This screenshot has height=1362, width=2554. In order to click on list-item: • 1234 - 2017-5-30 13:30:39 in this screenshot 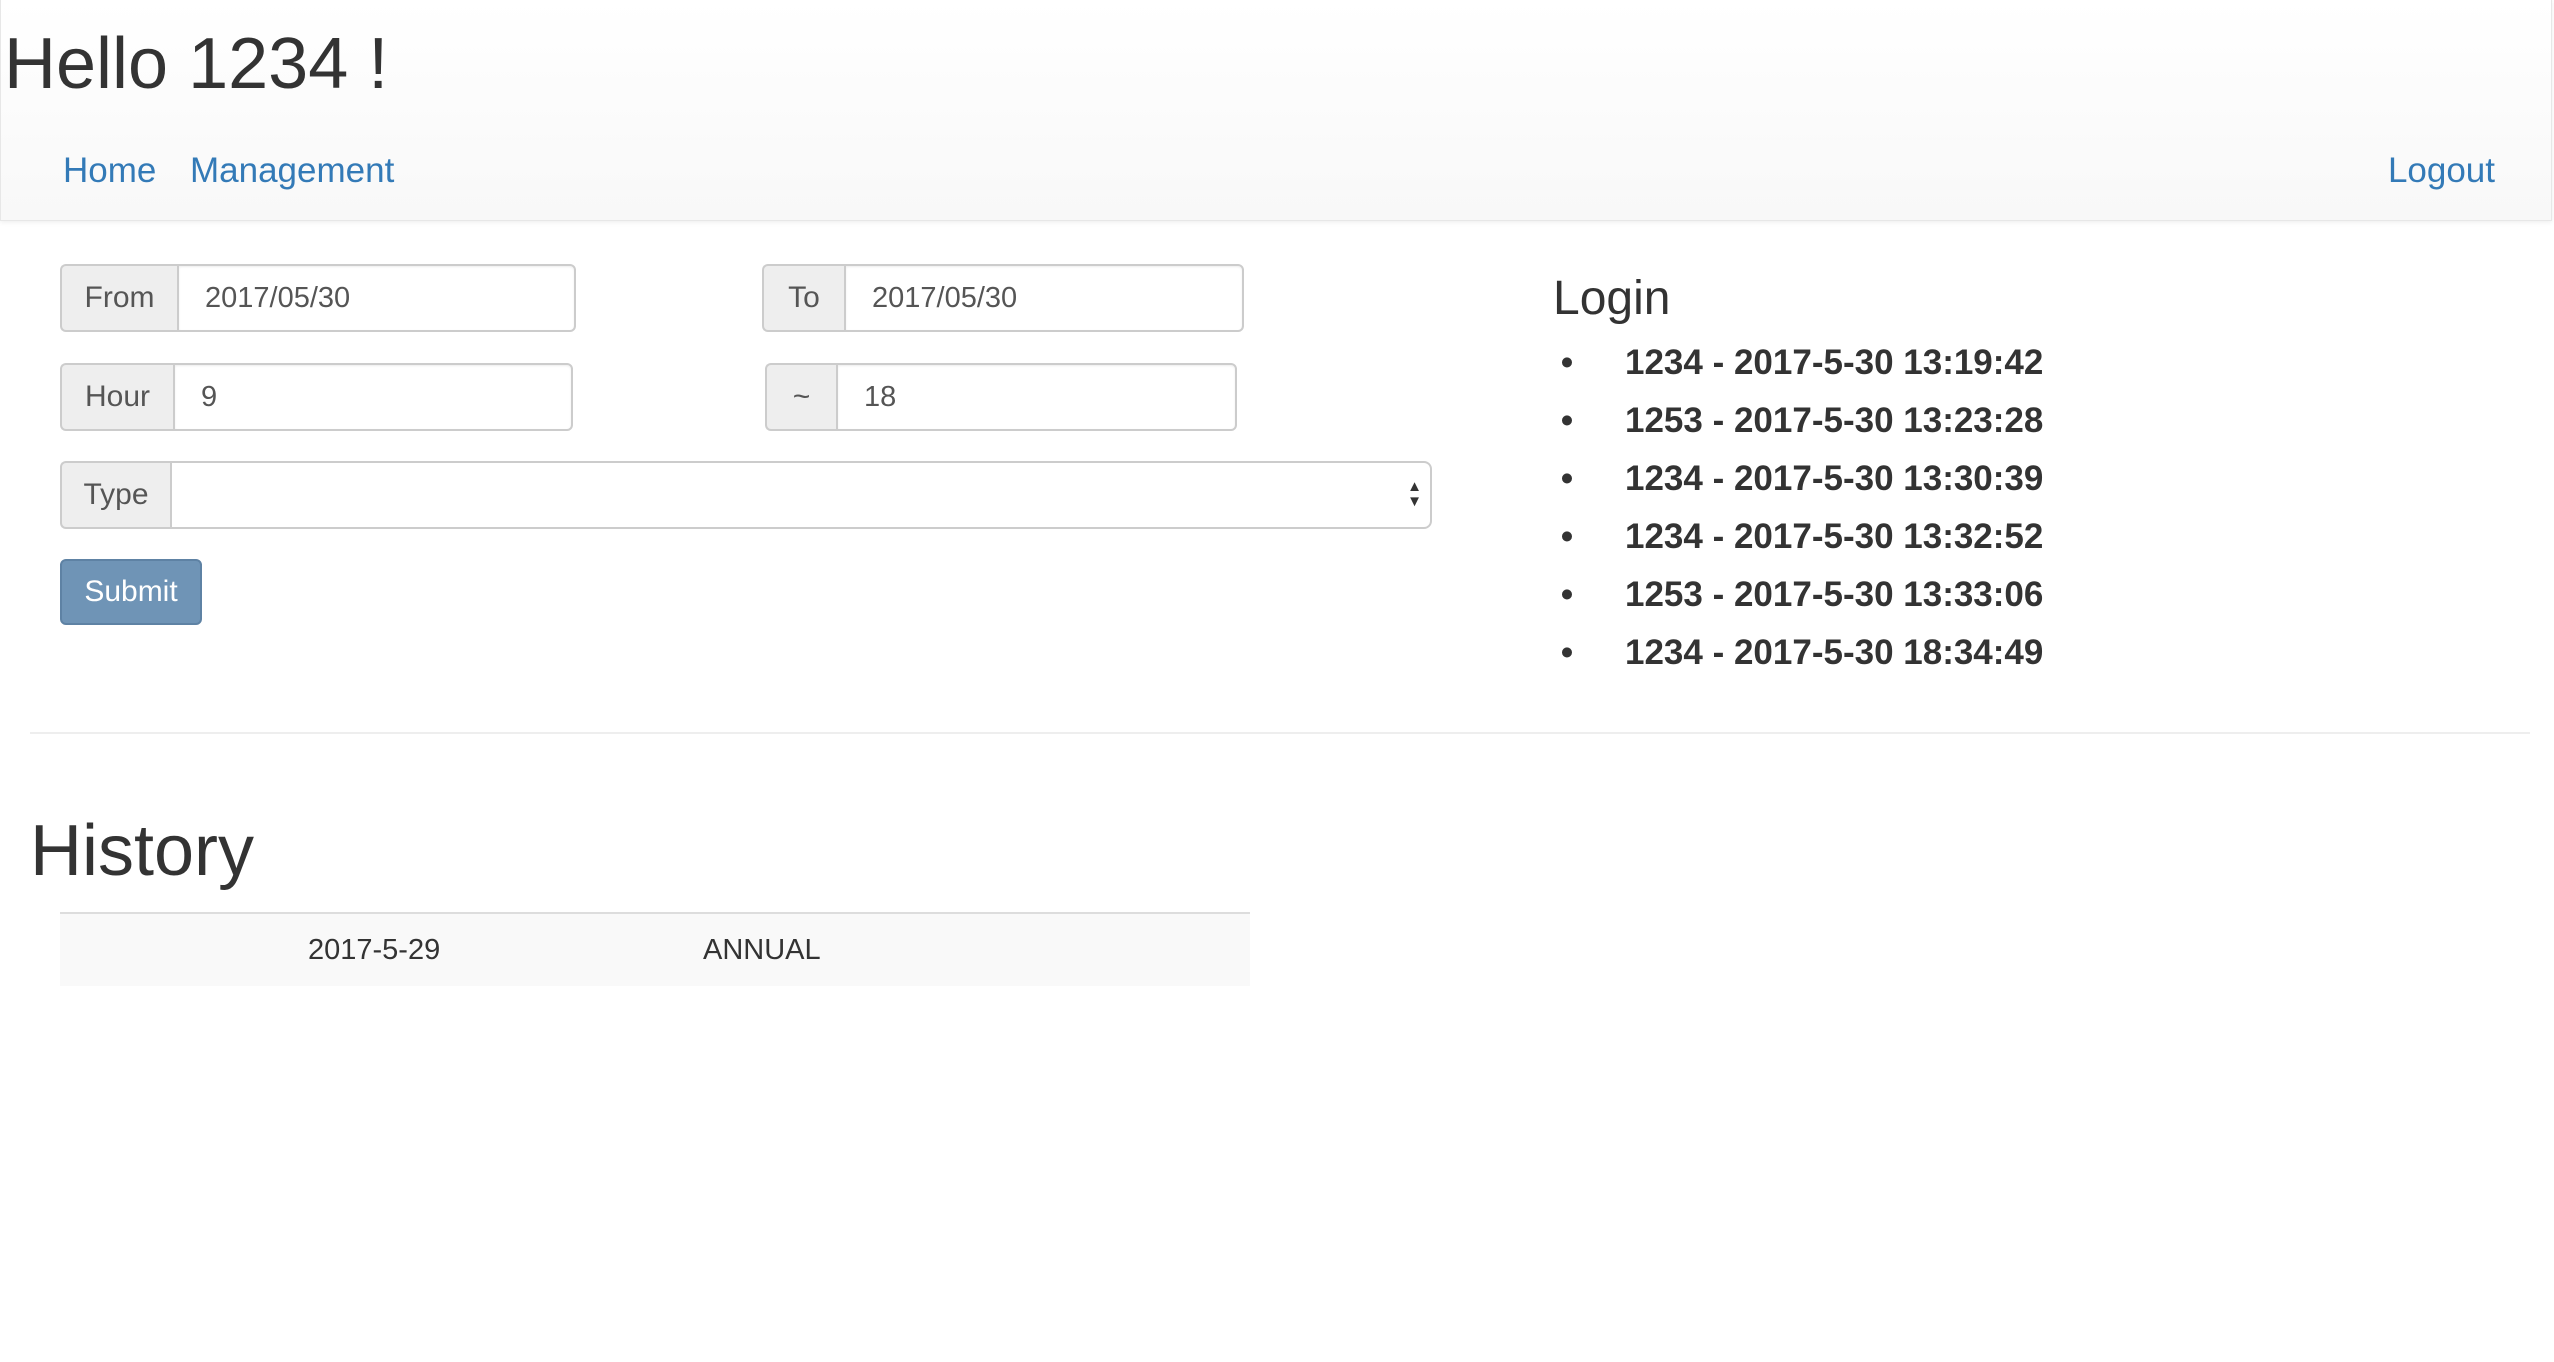, I will do `click(2003, 479)`.